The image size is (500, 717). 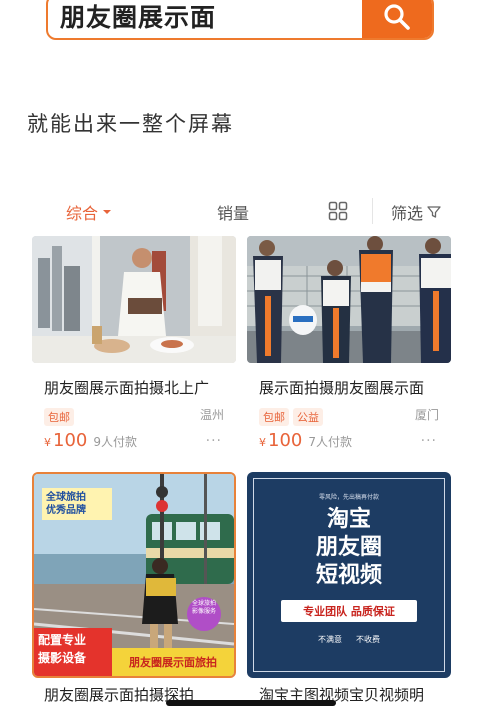 I want to click on sort-divider, so click(x=372, y=211).